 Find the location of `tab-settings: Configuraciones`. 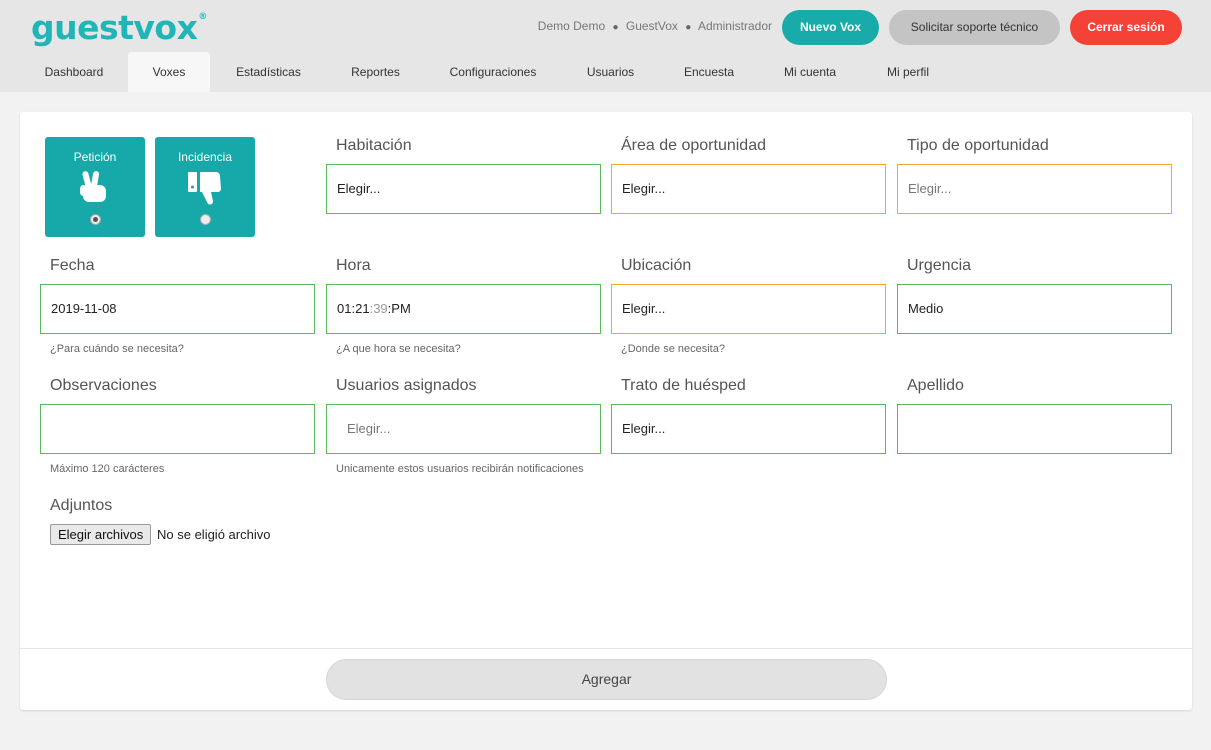

tab-settings: Configuraciones is located at coordinates (493, 72).